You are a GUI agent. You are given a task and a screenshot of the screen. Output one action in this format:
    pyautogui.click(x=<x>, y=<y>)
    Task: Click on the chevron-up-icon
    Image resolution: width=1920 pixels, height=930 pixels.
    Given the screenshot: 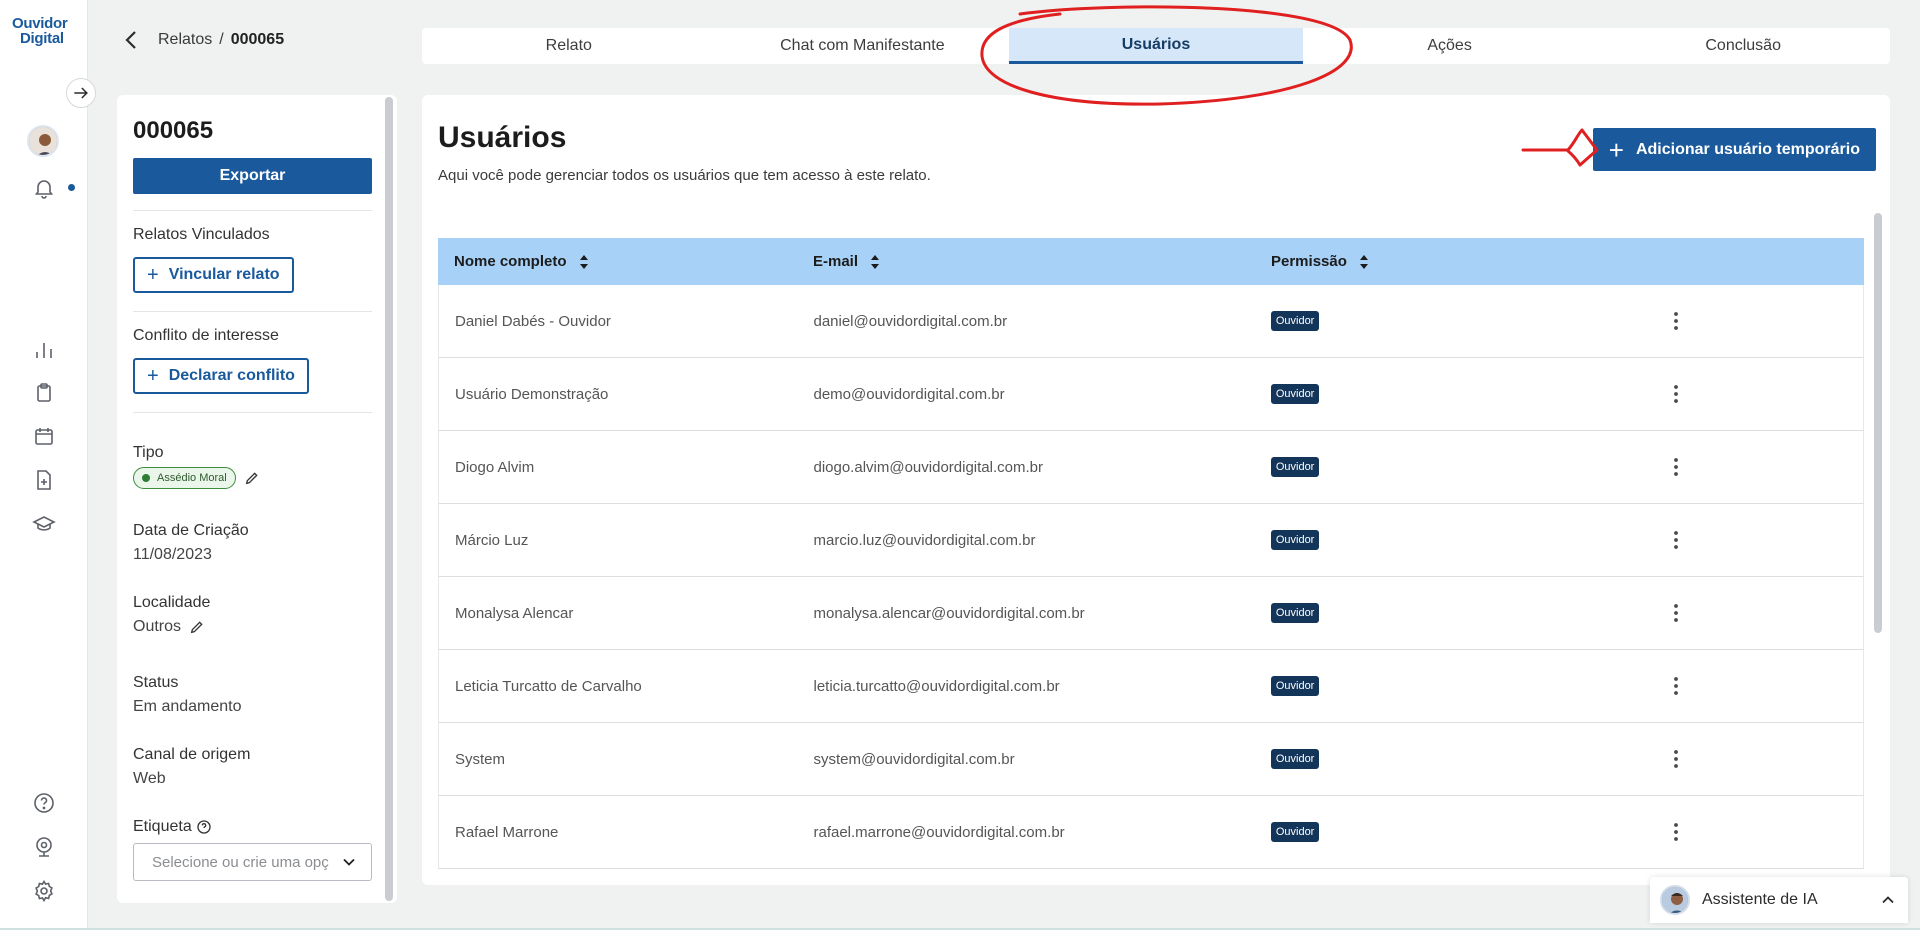 What is the action you would take?
    pyautogui.click(x=1888, y=900)
    